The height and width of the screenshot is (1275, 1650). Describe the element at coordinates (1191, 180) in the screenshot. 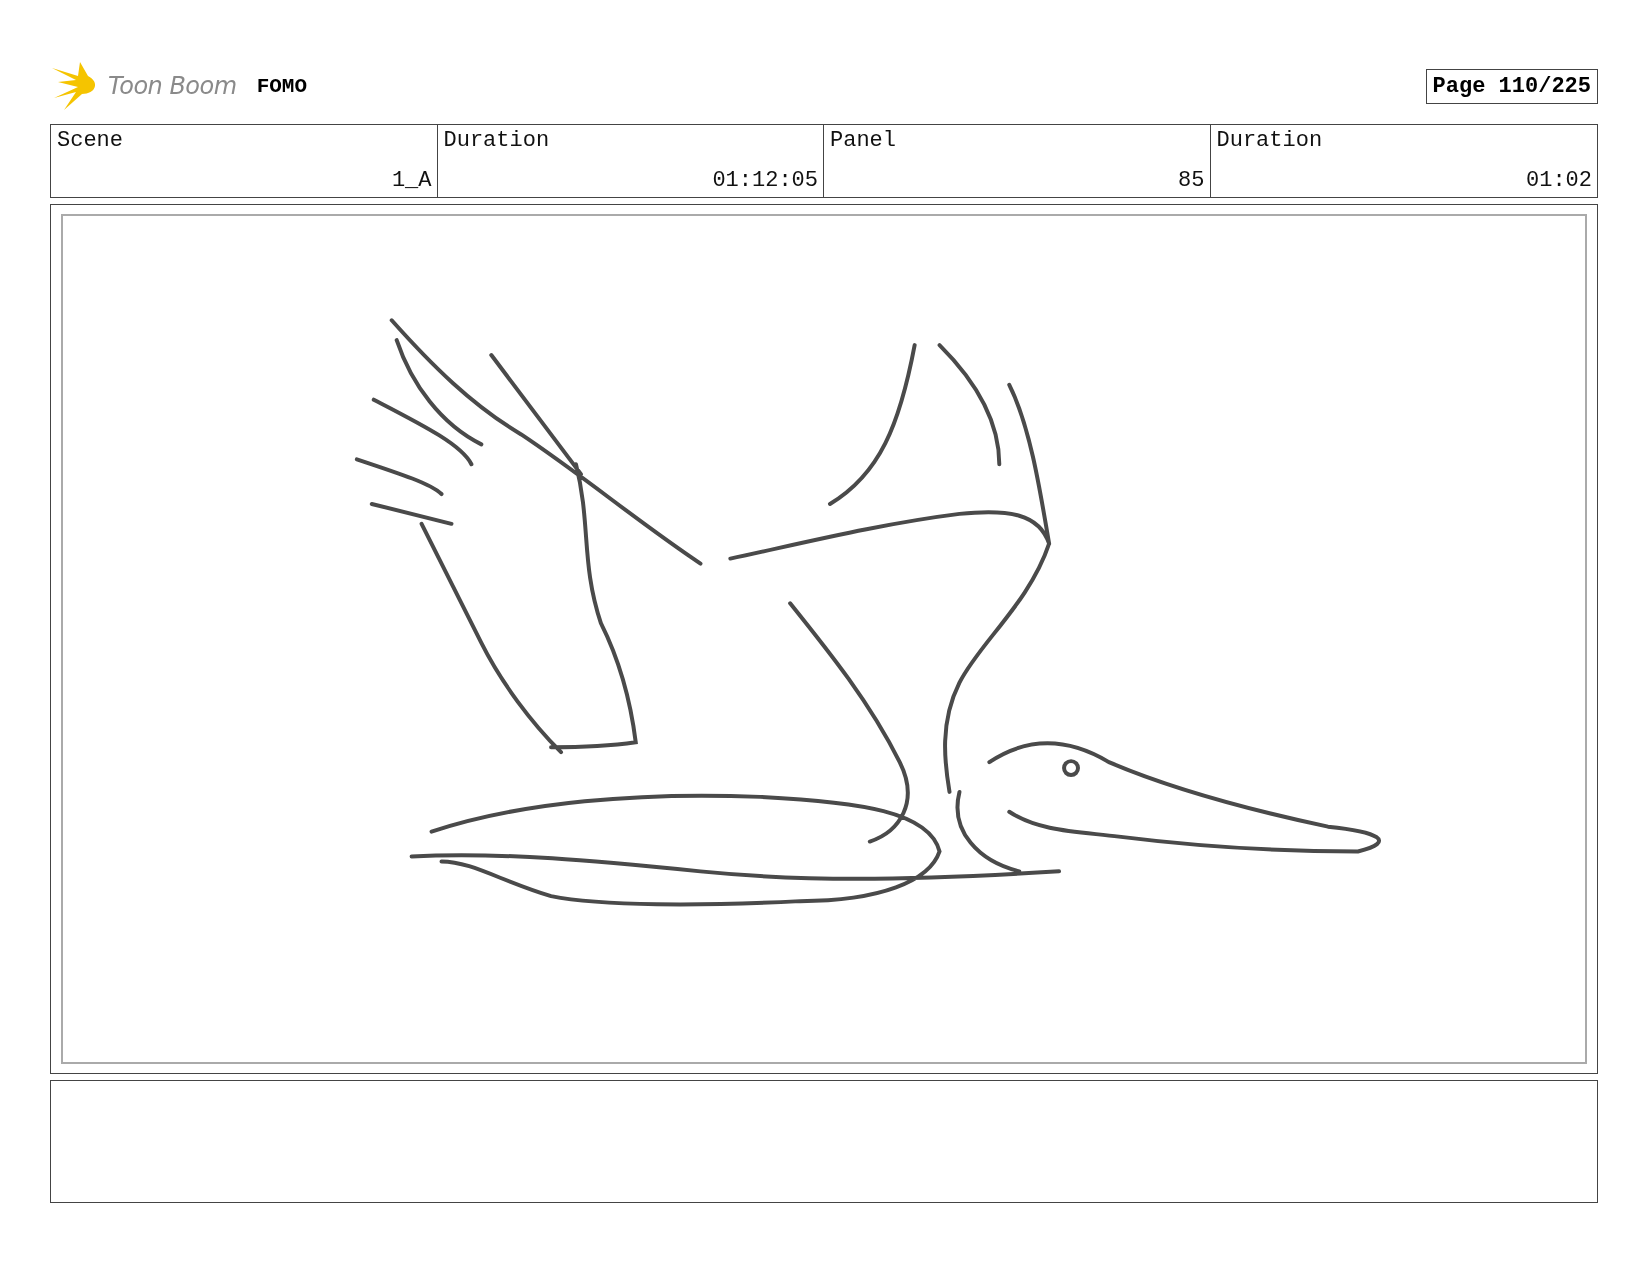

I see `table-cell-text: 85` at that location.